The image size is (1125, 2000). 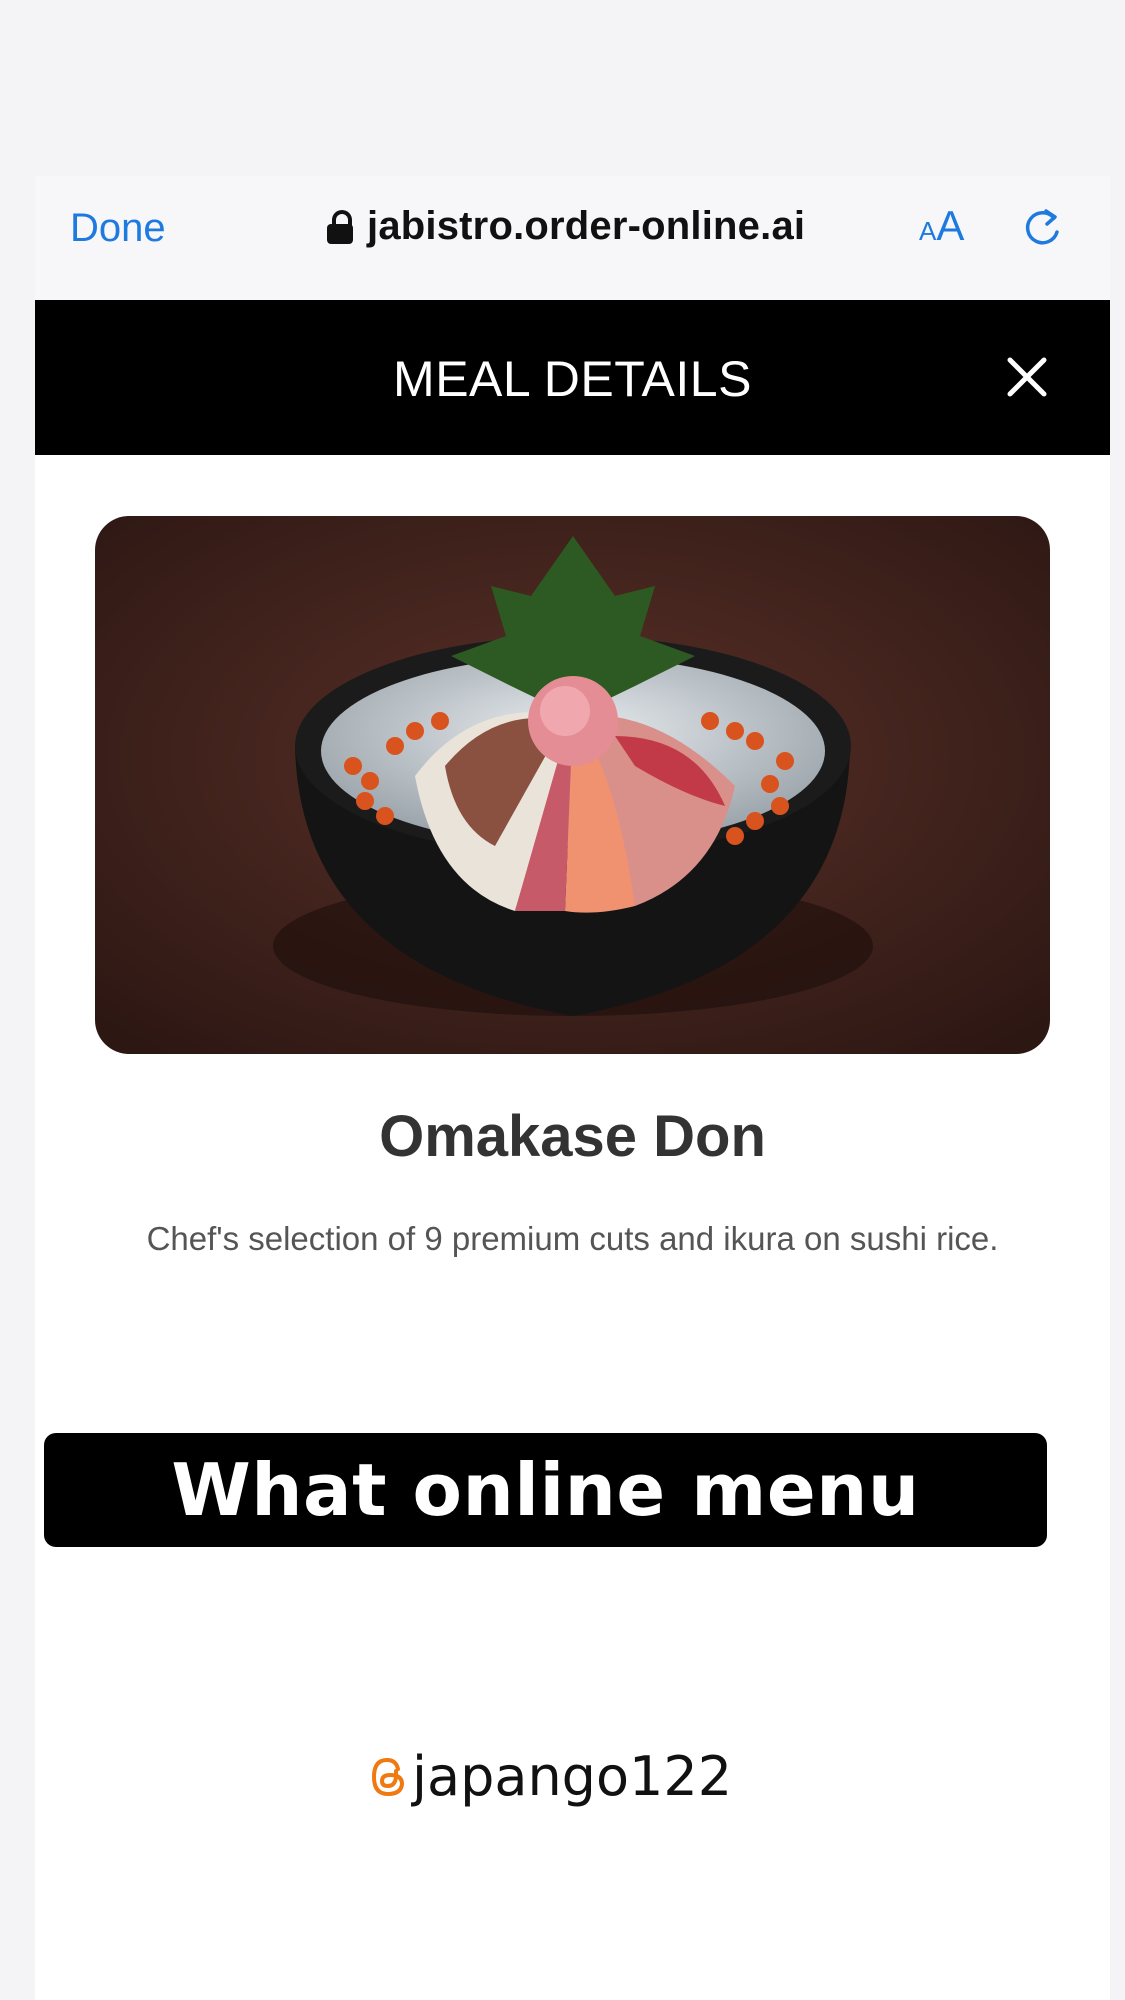 What do you see at coordinates (572, 1136) in the screenshot?
I see `meal-name: Omakase Don` at bounding box center [572, 1136].